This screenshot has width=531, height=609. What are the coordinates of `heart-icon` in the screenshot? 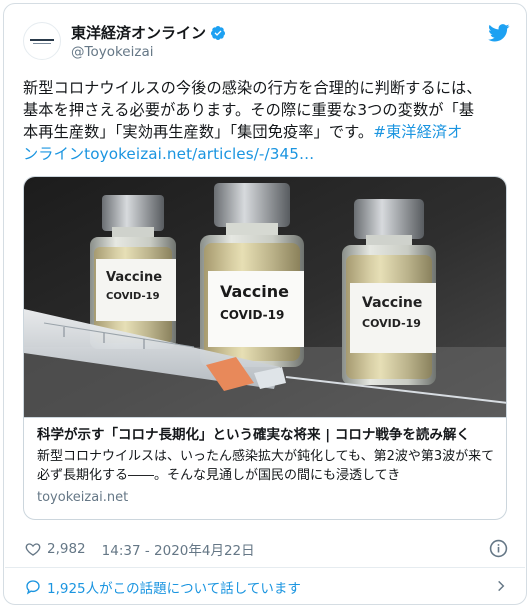 It's located at (33, 549).